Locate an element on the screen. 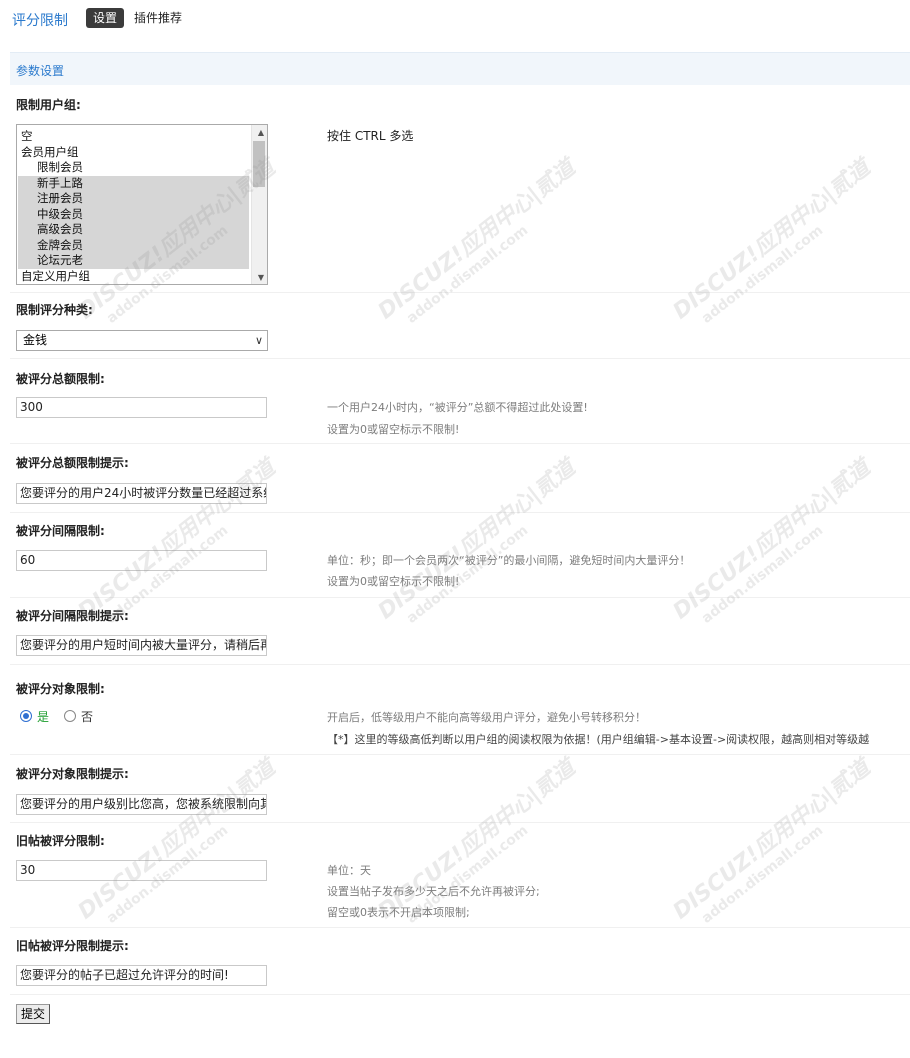 The width and height of the screenshot is (910, 1058). old-thread-limit-tip: 单位：天 is located at coordinates (349, 870).